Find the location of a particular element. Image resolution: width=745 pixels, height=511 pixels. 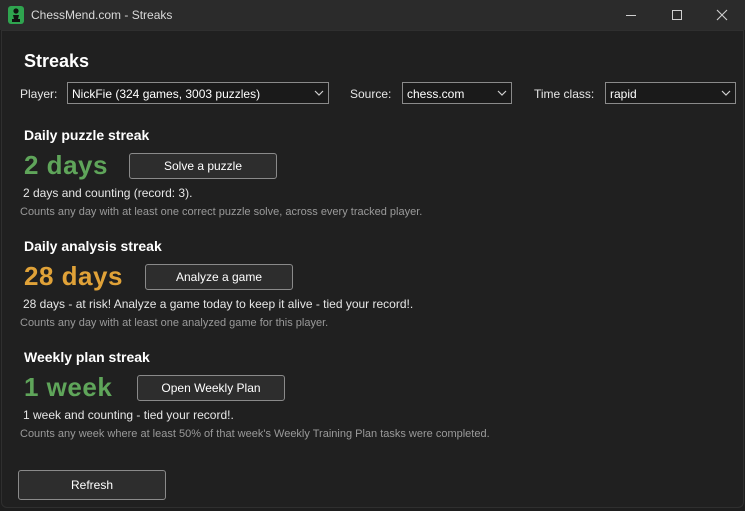

maximize-button is located at coordinates (677, 15).